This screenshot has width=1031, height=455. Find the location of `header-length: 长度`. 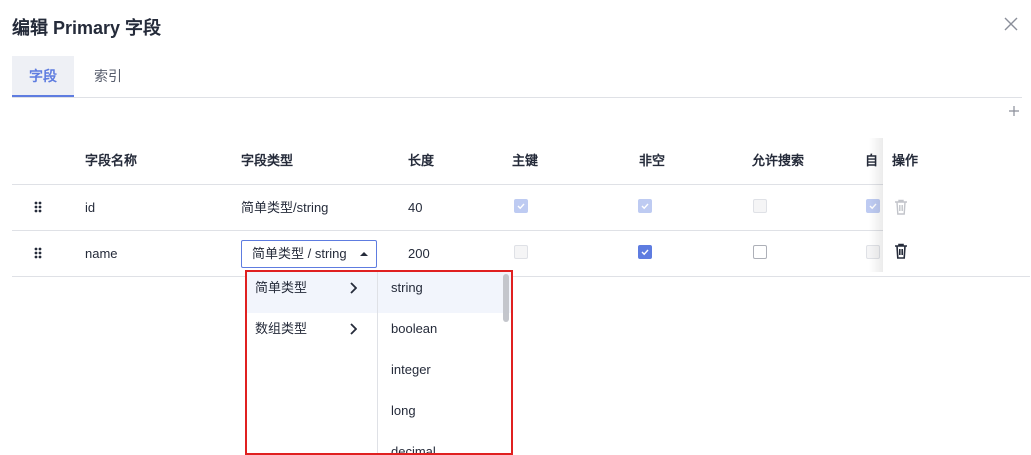

header-length: 长度 is located at coordinates (421, 160).